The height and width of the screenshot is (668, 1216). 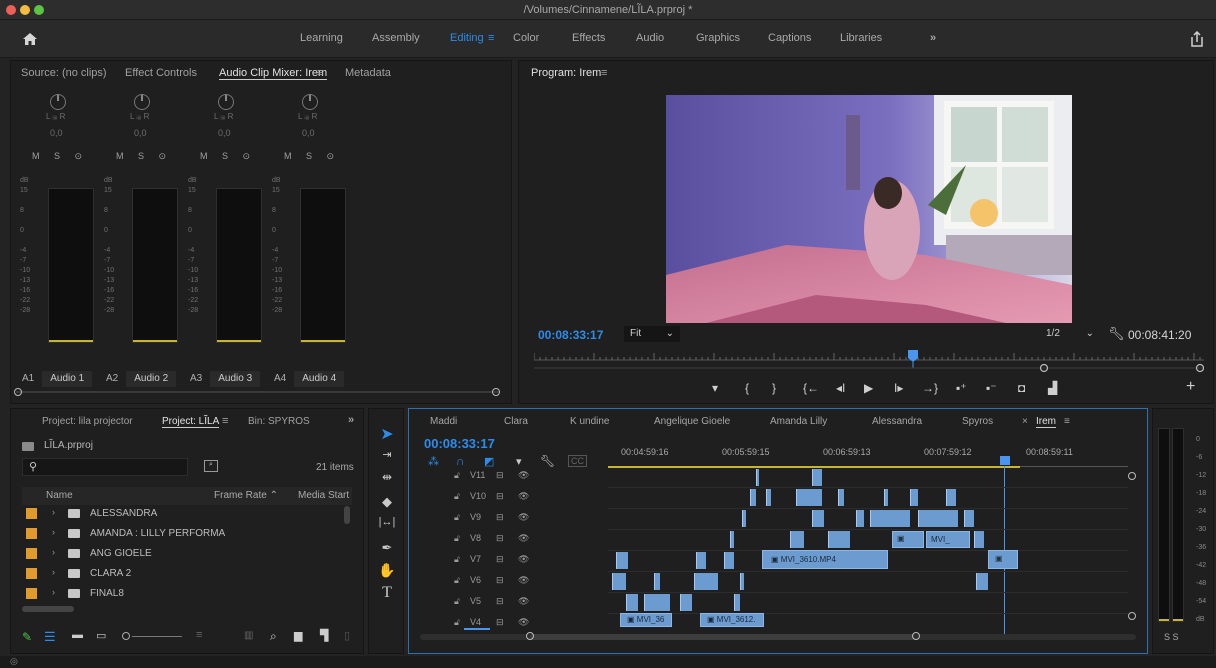 I want to click on tab-metadata: Metadata, so click(x=368, y=73).